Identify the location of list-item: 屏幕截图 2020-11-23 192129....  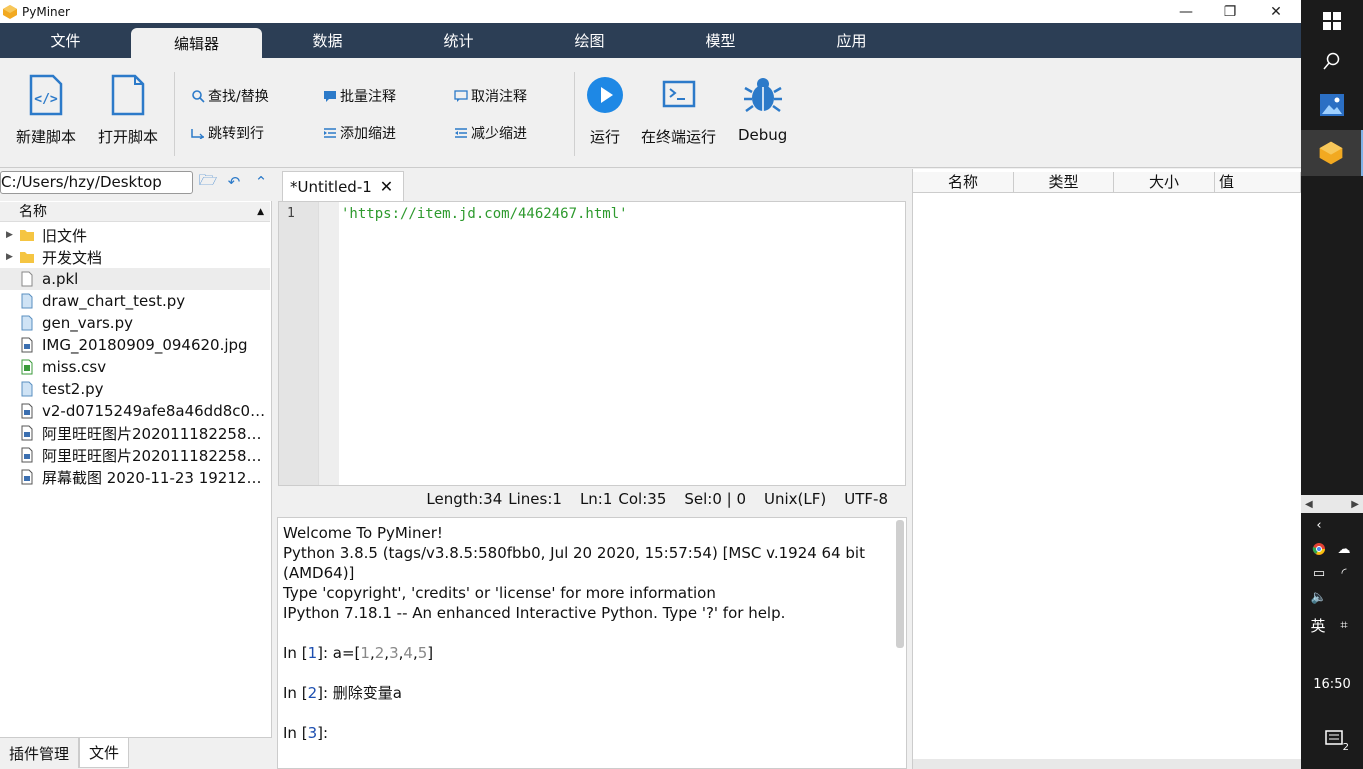
(135, 477).